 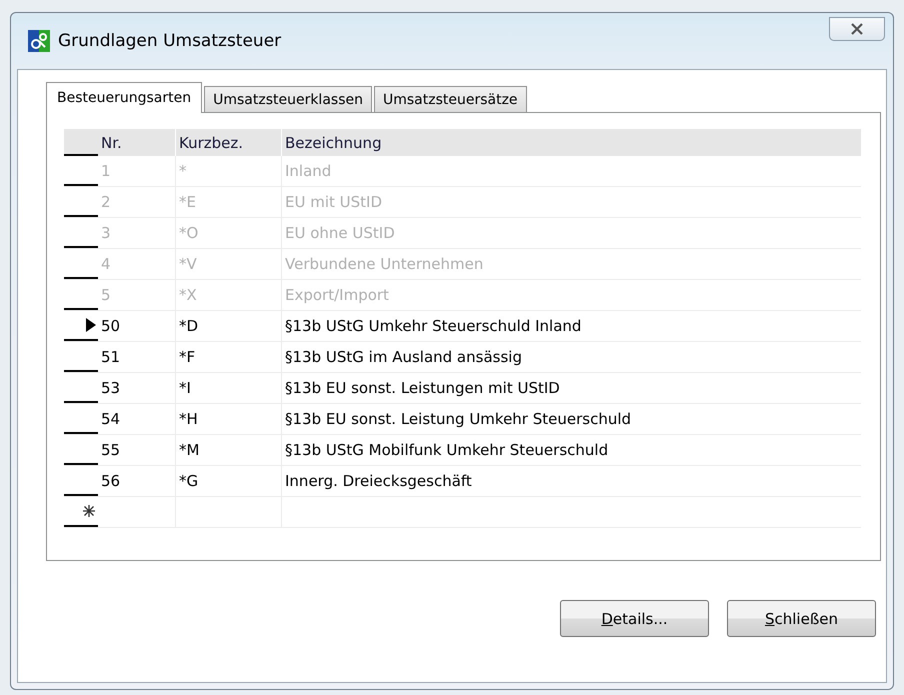 What do you see at coordinates (137, 264) in the screenshot?
I see `table-cell: 4` at bounding box center [137, 264].